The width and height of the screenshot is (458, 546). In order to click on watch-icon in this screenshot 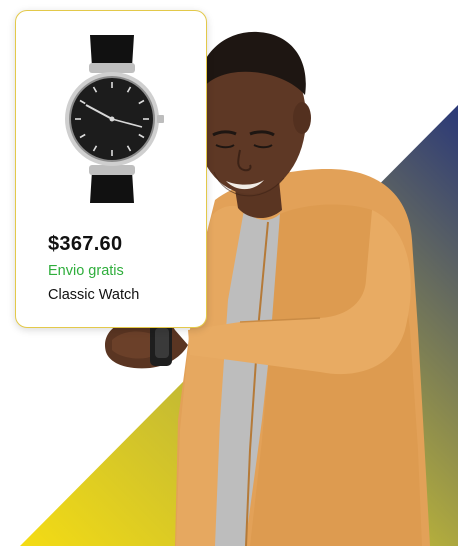, I will do `click(114, 119)`.